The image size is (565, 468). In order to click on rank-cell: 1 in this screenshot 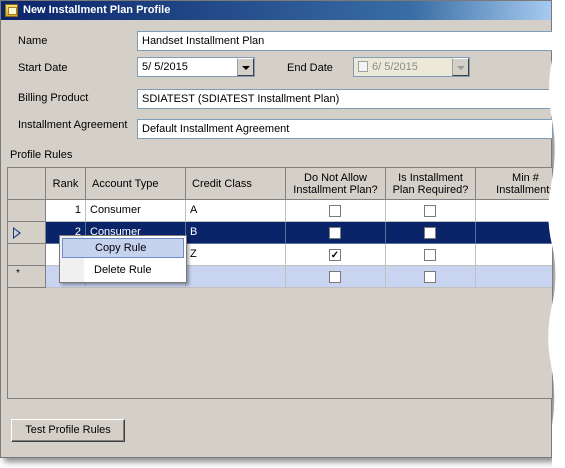, I will do `click(66, 211)`.